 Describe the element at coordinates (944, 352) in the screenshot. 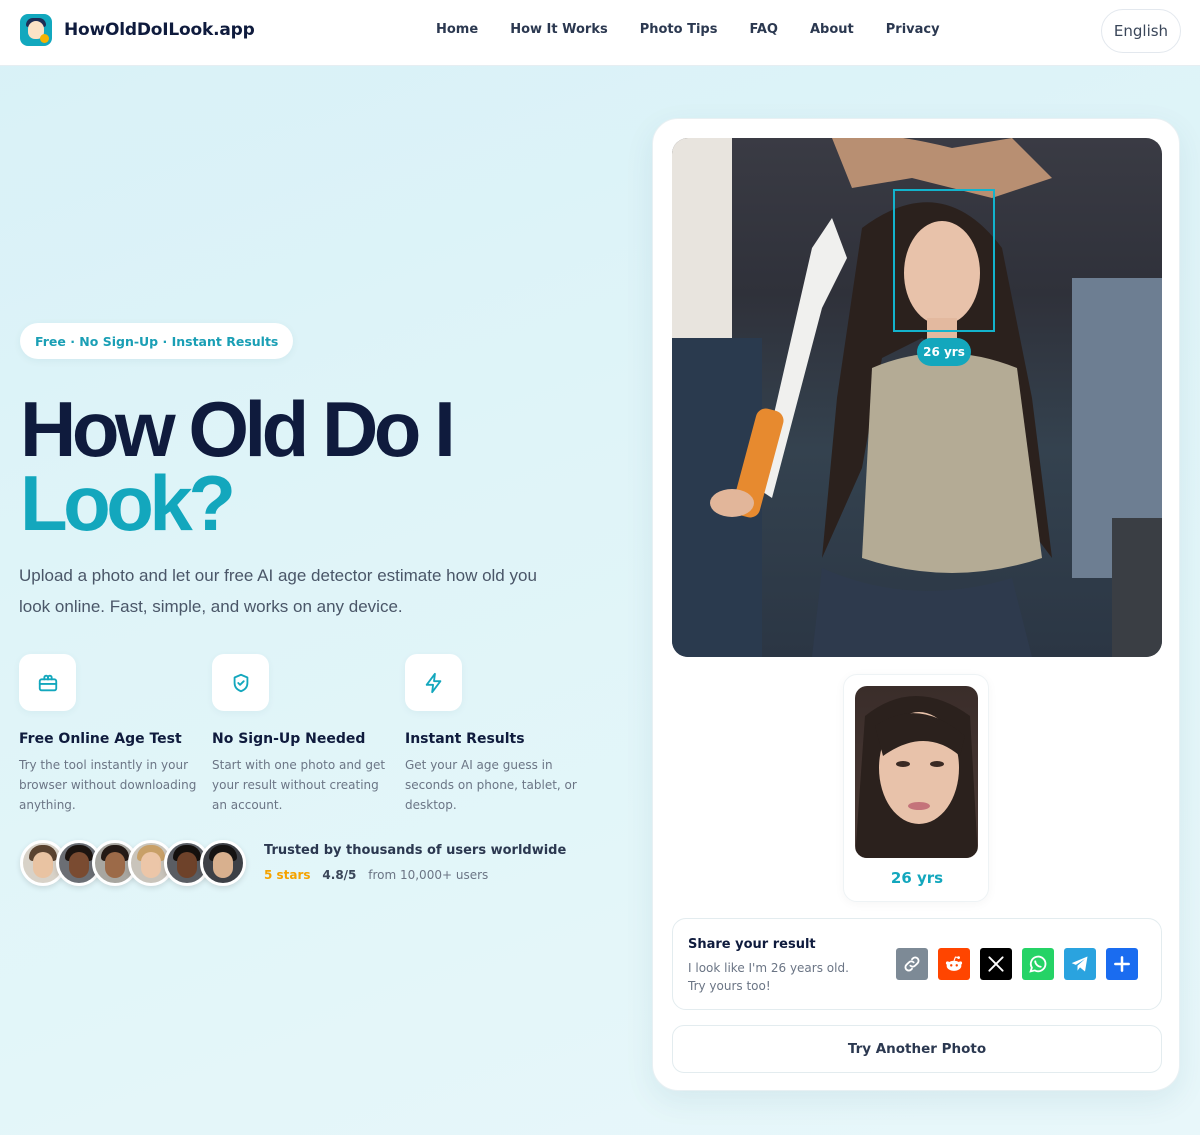

I see `age-tag: 26 yrs` at that location.